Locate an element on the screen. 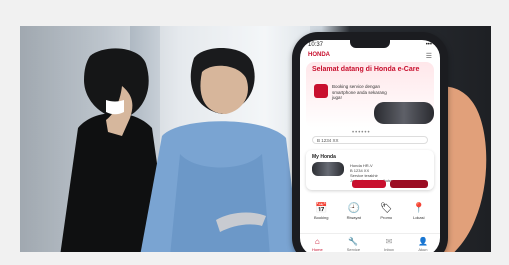 This screenshot has height=265, width=509. bottom-navigation: ⌂ Home 🔧 Service ✉ Inbox 👤 Akun is located at coordinates (370, 242).